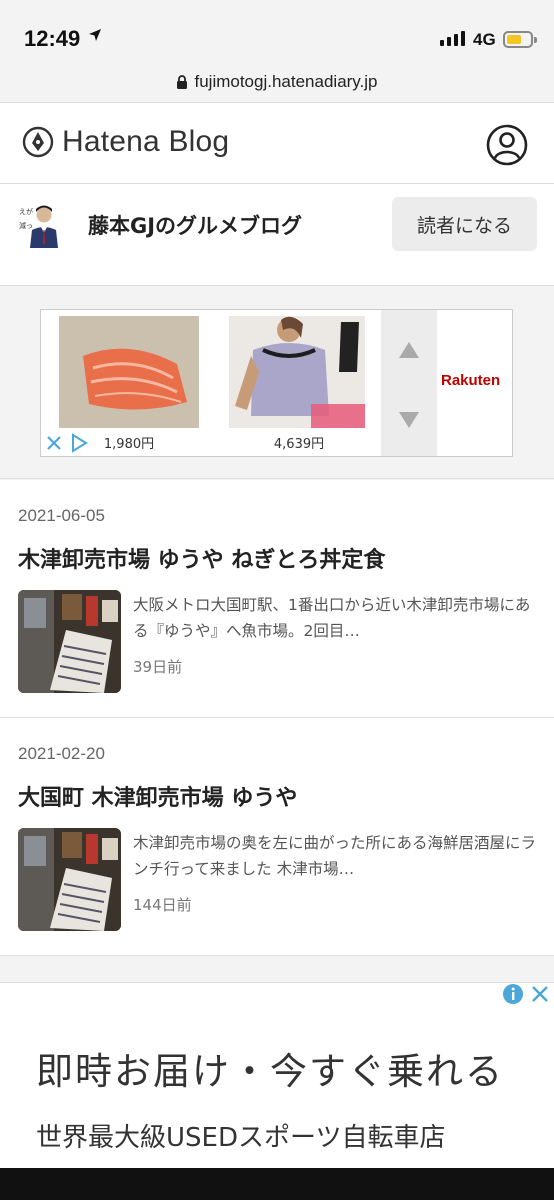  I want to click on battery-icon, so click(520, 39).